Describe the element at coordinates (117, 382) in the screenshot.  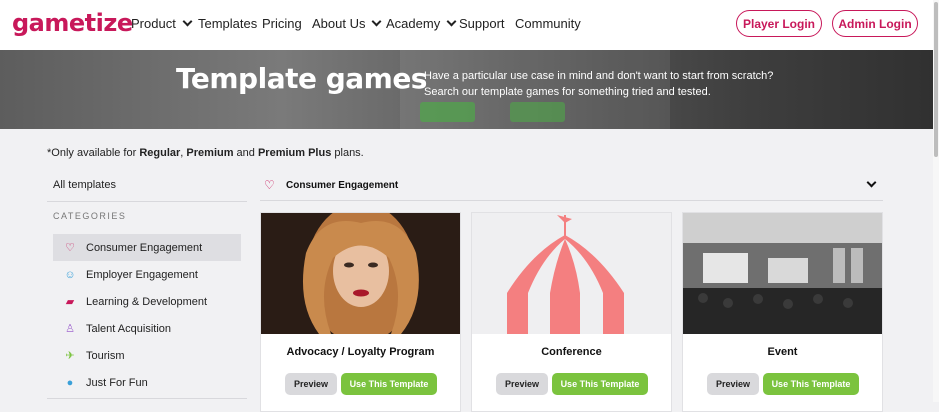
I see `category-label: Just For Fun` at that location.